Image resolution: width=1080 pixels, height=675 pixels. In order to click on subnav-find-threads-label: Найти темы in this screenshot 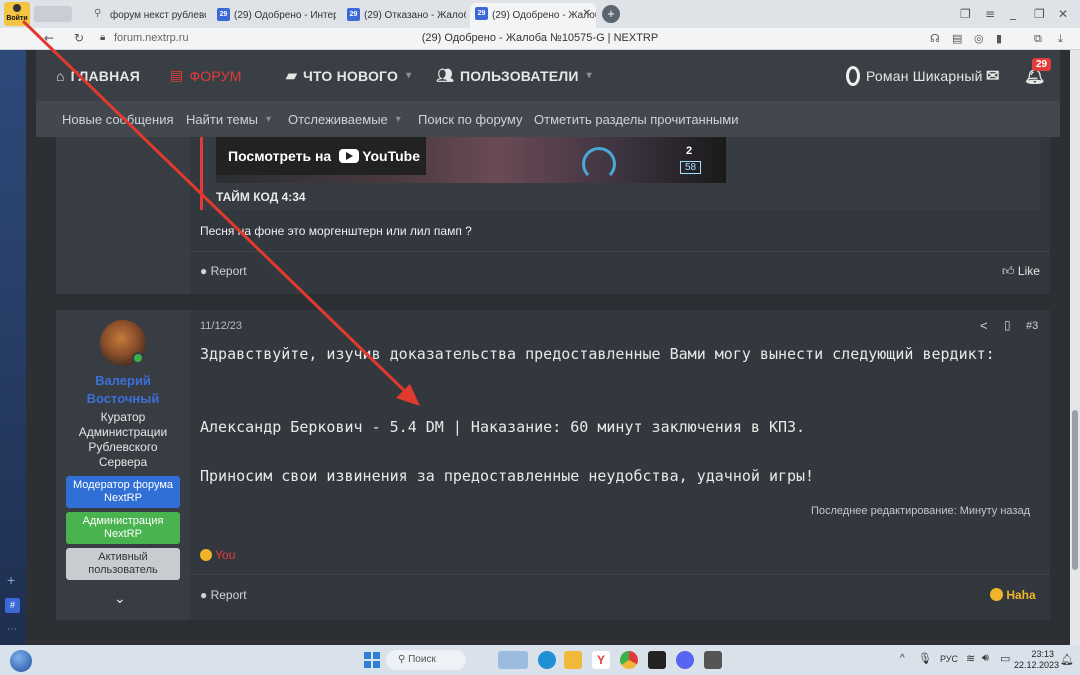, I will do `click(222, 119)`.